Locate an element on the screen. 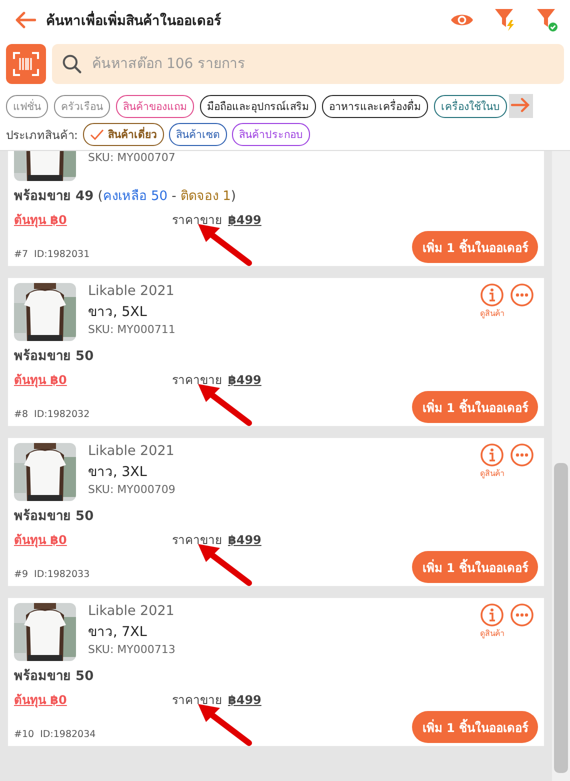 The image size is (570, 781). type-filter-label: ประเภทสินค้า: is located at coordinates (42, 135).